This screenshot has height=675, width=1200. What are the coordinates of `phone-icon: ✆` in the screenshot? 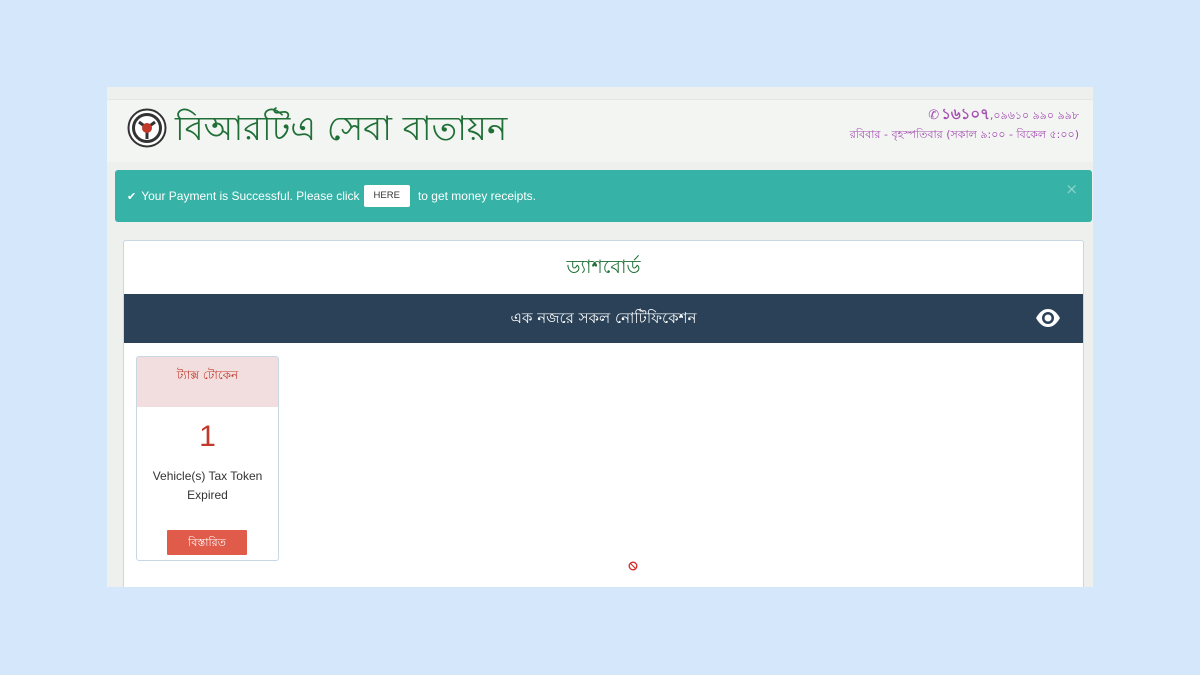 It's located at (934, 115).